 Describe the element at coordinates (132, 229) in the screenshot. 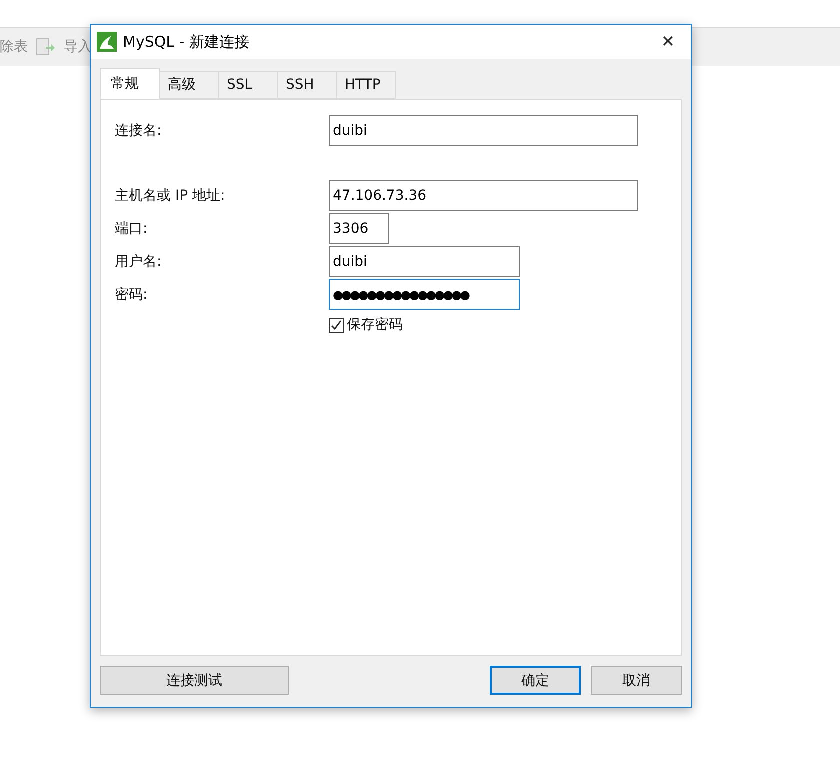

I see `field-label: 端口:` at that location.